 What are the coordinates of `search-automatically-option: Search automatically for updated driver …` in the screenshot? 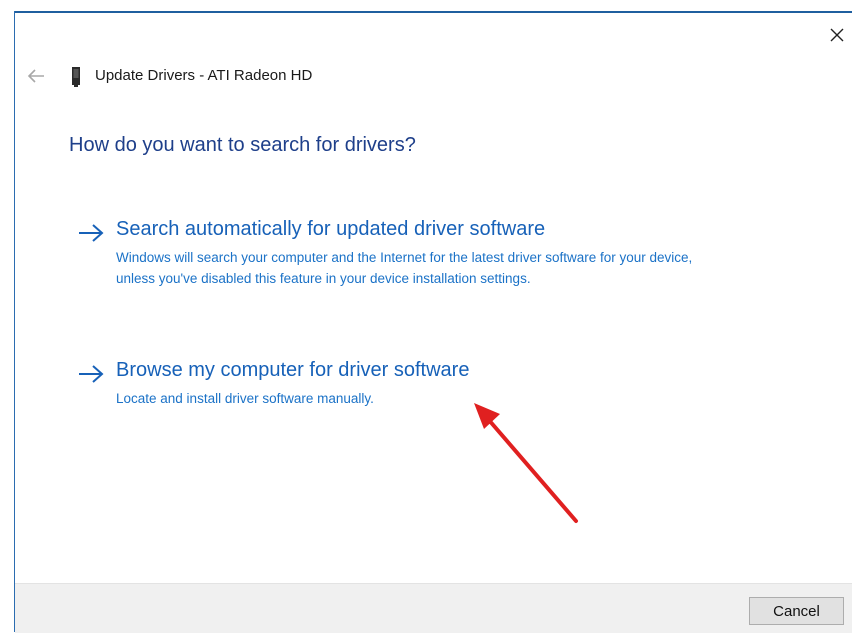 It's located at (396, 264).